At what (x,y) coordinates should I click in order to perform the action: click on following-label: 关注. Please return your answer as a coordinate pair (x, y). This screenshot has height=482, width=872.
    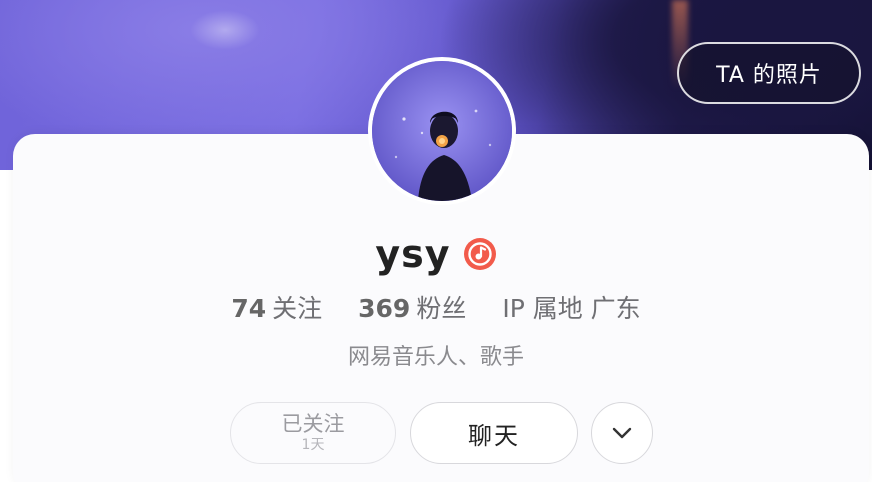
    Looking at the image, I should click on (297, 308).